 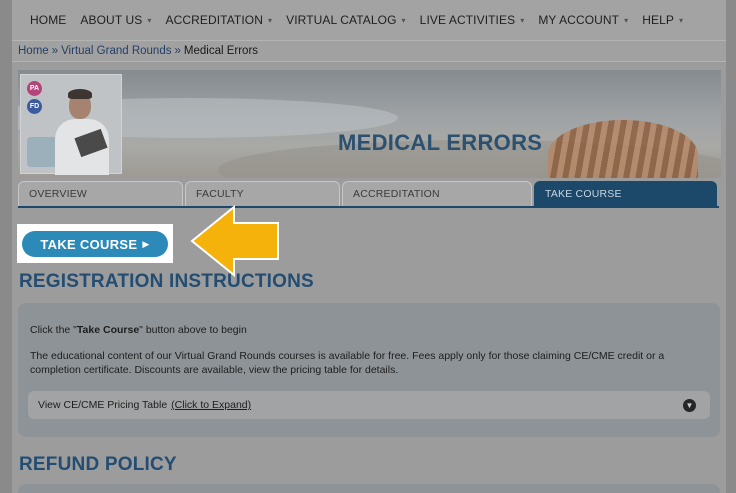 I want to click on take-course-label: TAKE COURSE, so click(x=89, y=244).